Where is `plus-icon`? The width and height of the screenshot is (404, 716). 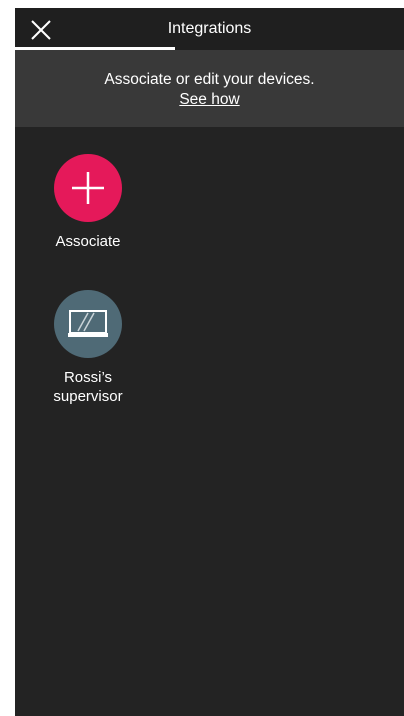 plus-icon is located at coordinates (88, 188).